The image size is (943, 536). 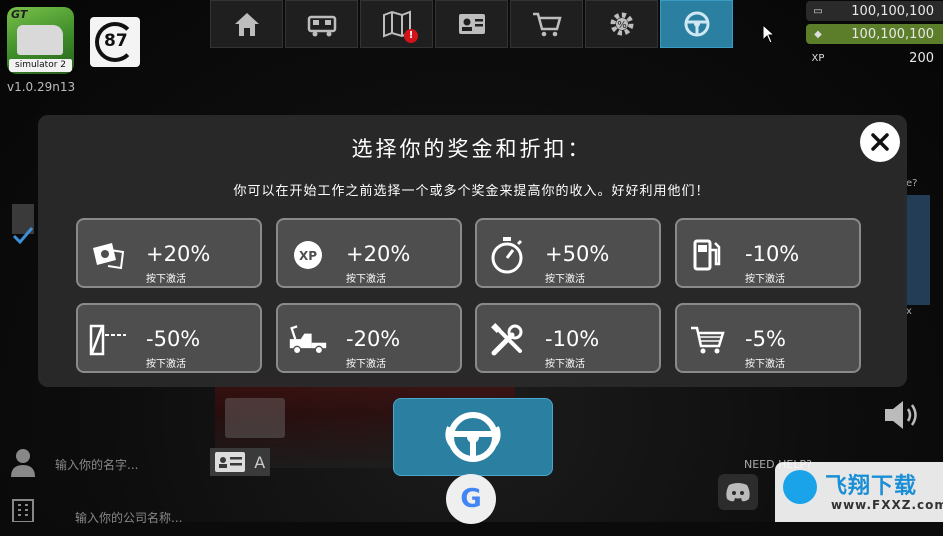 I want to click on id-card-button: A, so click(x=240, y=462).